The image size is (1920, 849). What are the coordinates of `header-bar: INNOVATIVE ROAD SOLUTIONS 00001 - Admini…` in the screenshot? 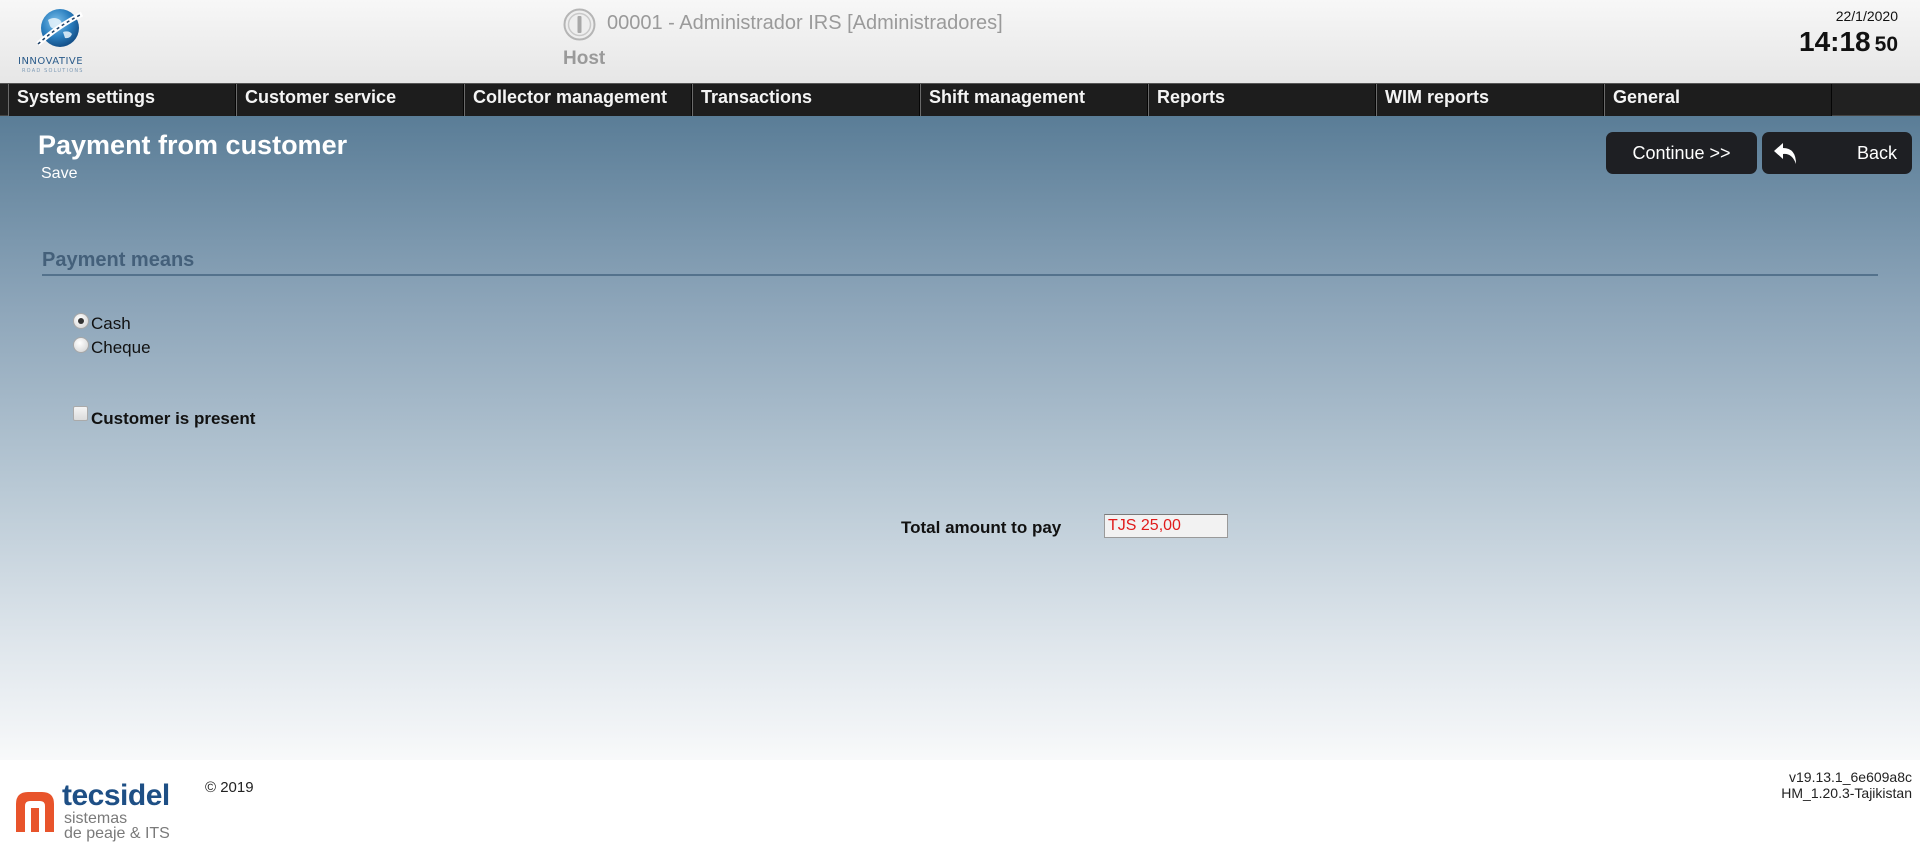 It's located at (960, 41).